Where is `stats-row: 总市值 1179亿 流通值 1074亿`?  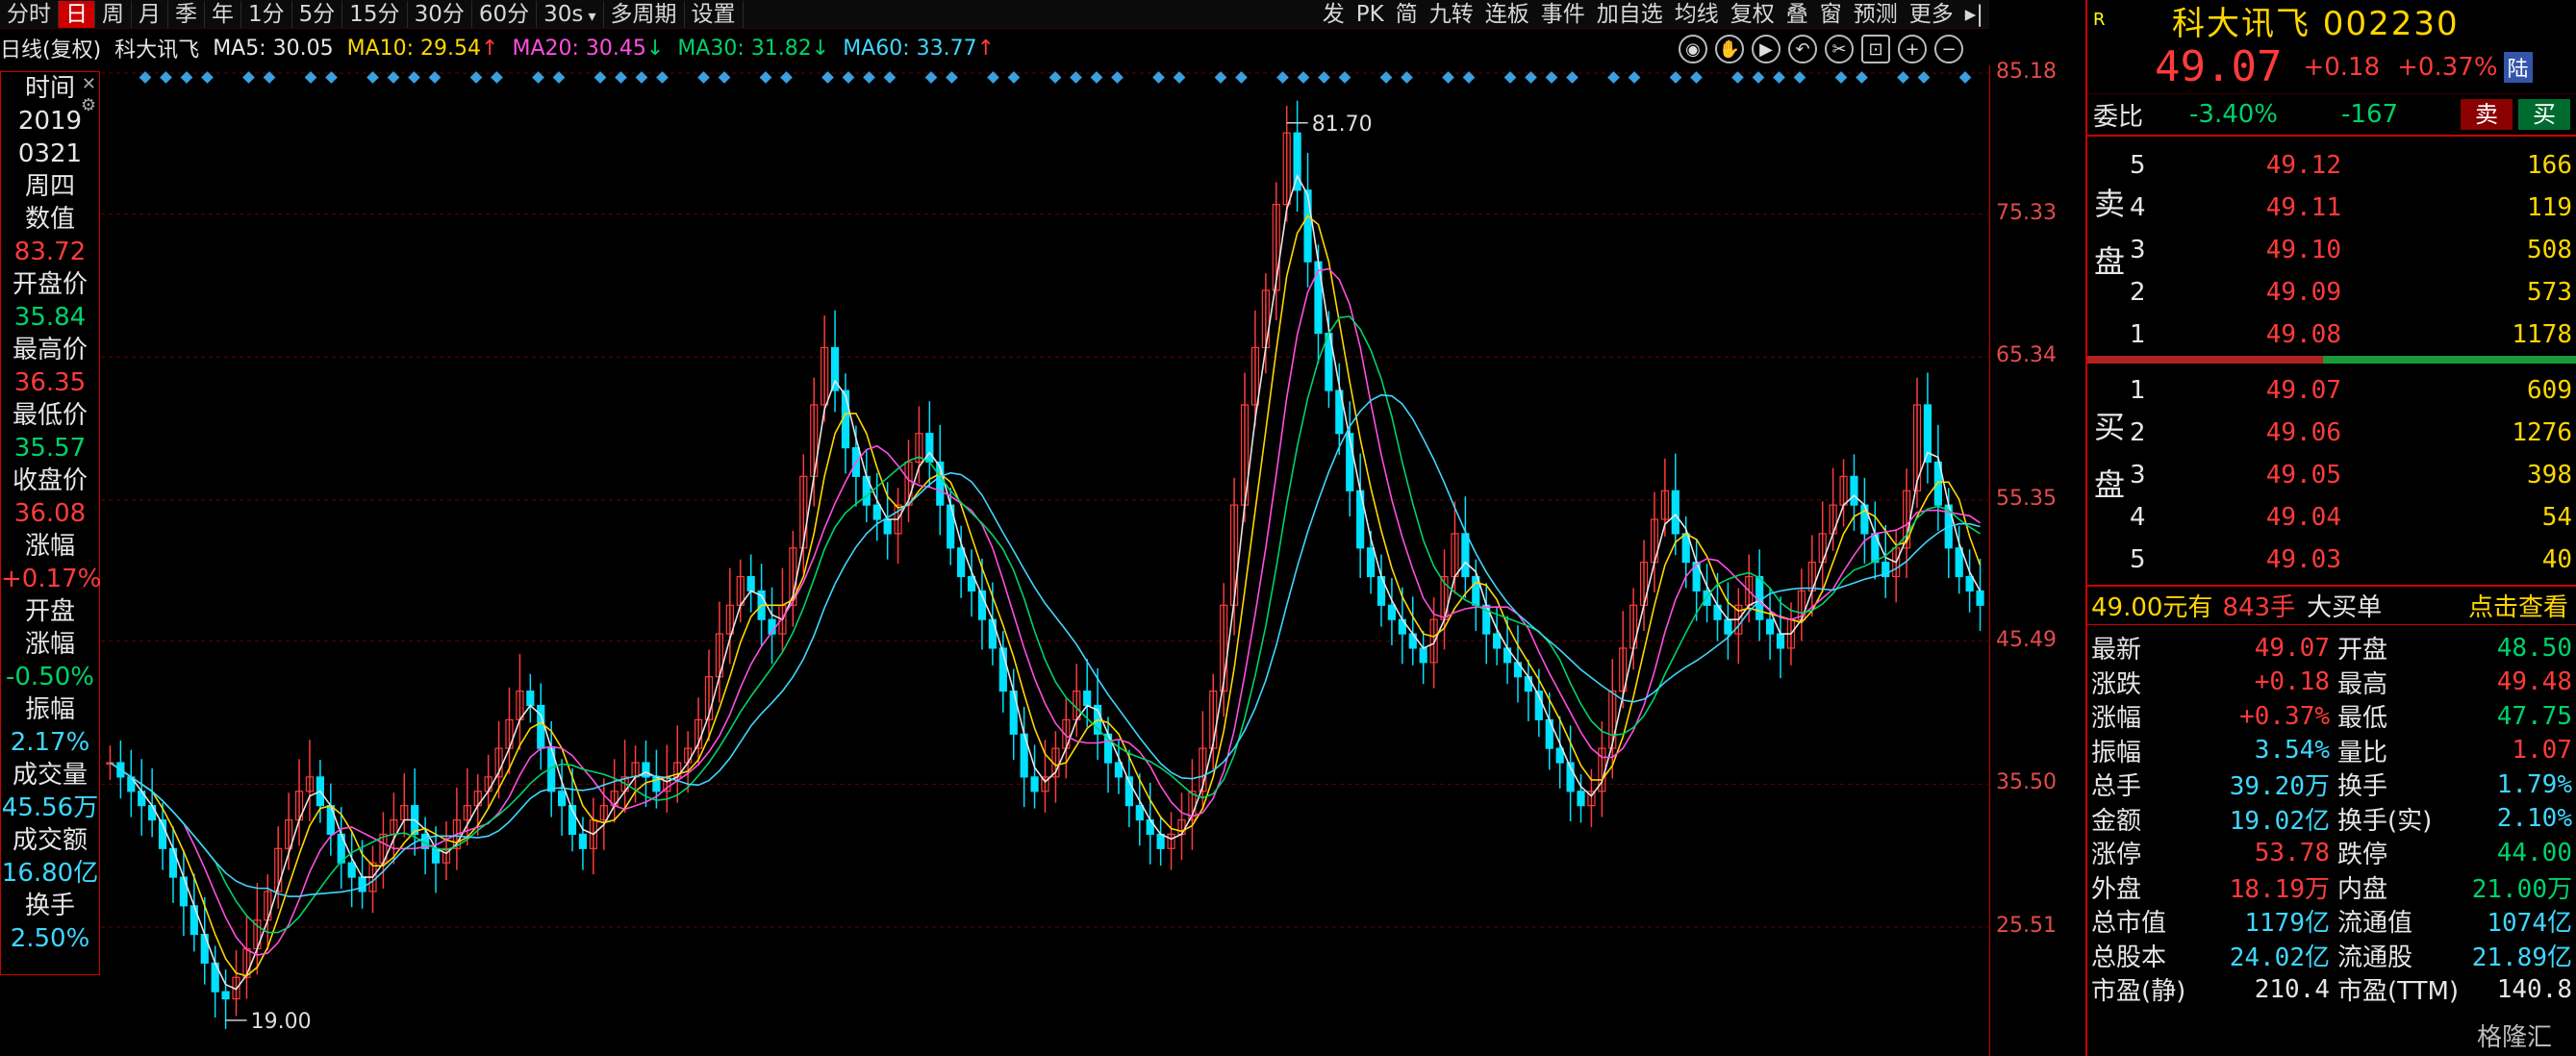 stats-row: 总市值 1179亿 流通值 1074亿 is located at coordinates (2332, 921).